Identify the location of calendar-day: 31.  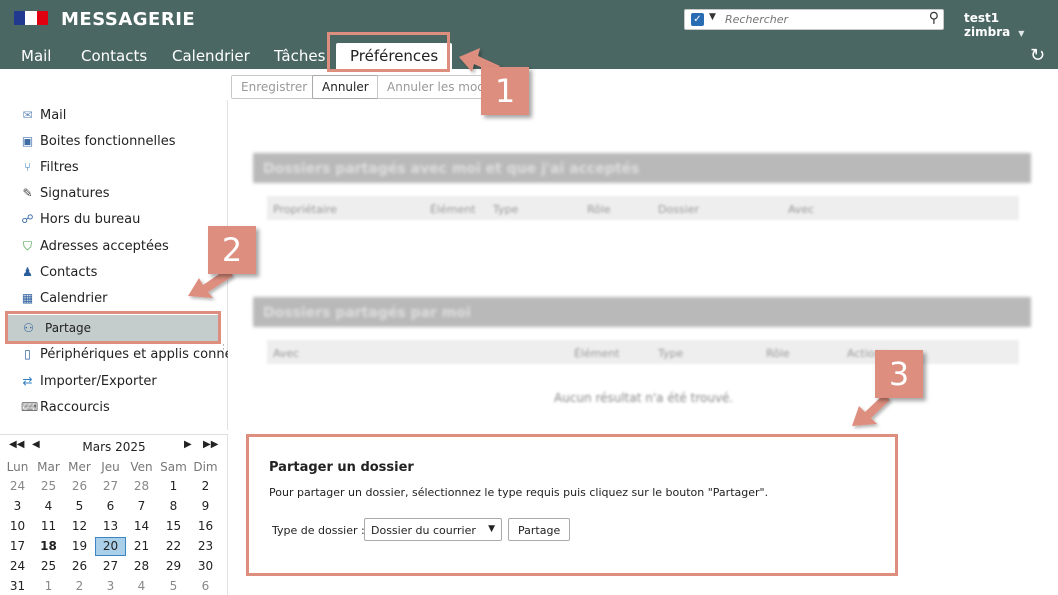
(17, 586).